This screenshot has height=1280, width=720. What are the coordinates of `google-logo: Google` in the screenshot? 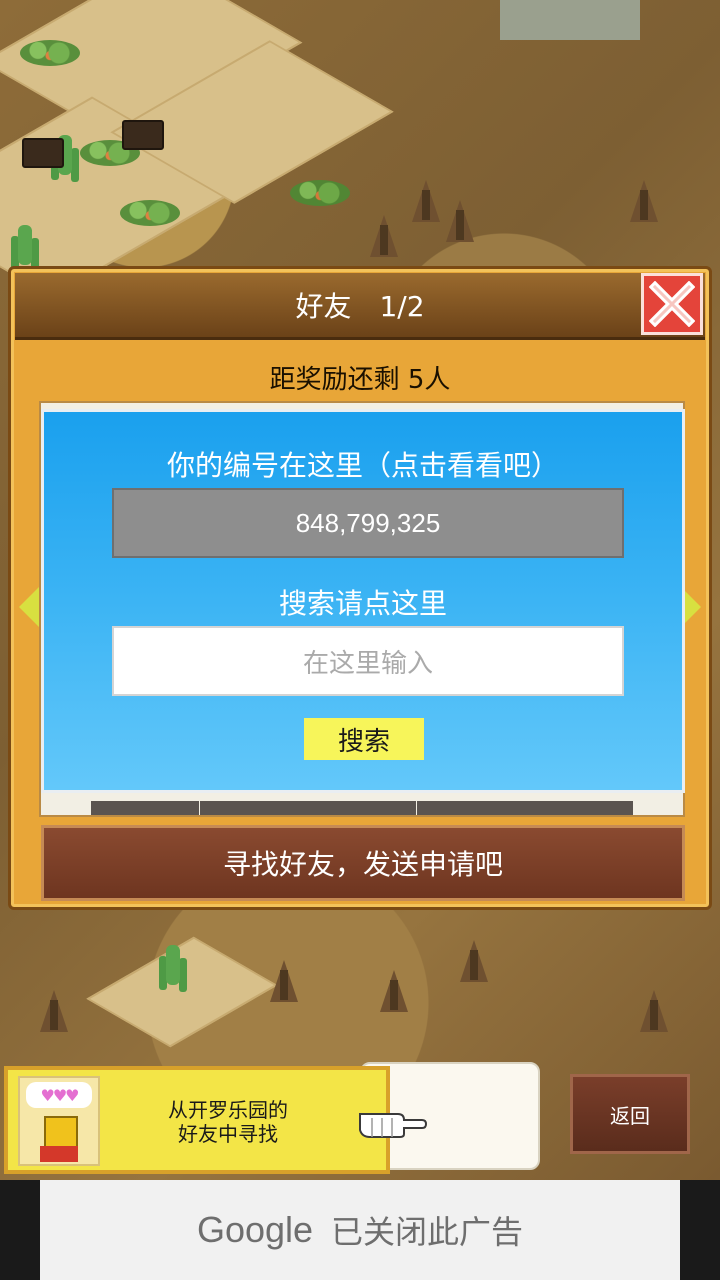 It's located at (255, 1229).